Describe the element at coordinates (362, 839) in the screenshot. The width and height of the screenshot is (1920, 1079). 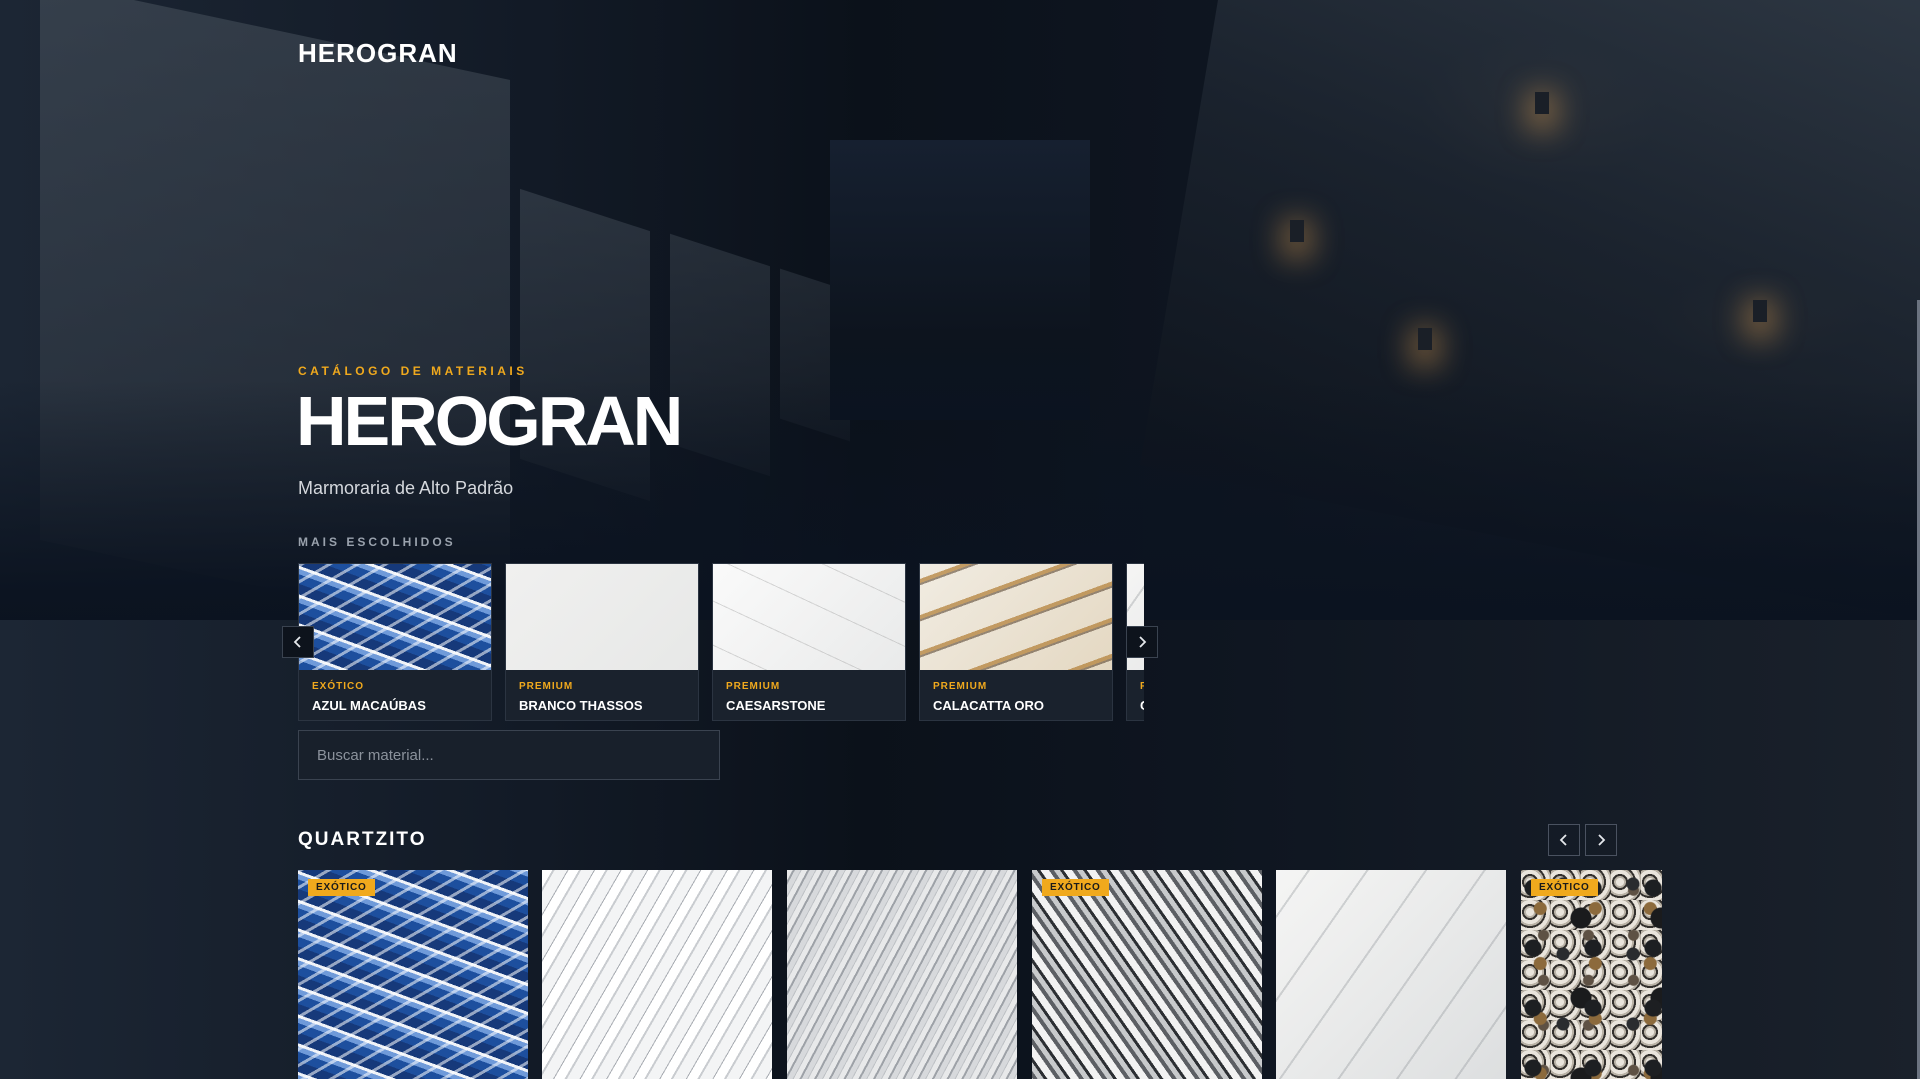
I see `category-title-quartzito: QUARTZITO` at that location.